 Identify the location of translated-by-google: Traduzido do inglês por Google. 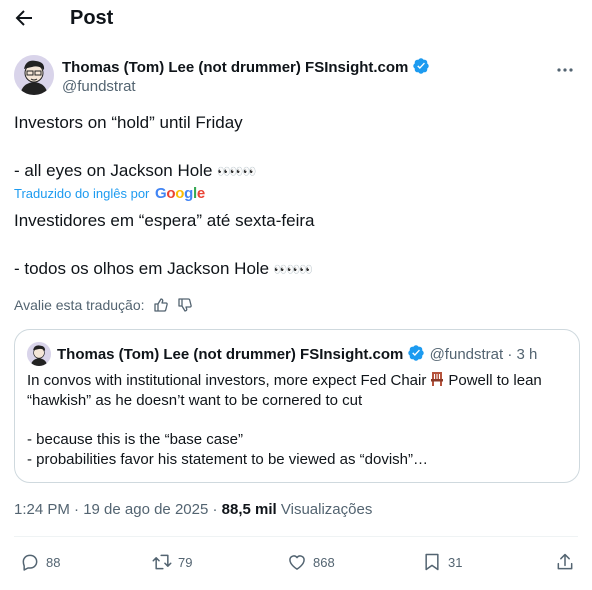
(109, 194).